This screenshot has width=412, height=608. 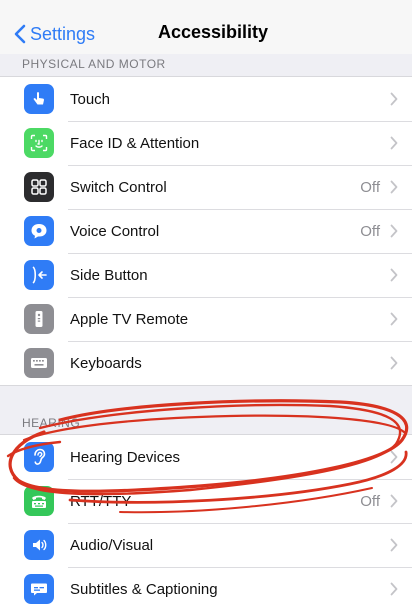 What do you see at coordinates (39, 589) in the screenshot?
I see `captions-icon` at bounding box center [39, 589].